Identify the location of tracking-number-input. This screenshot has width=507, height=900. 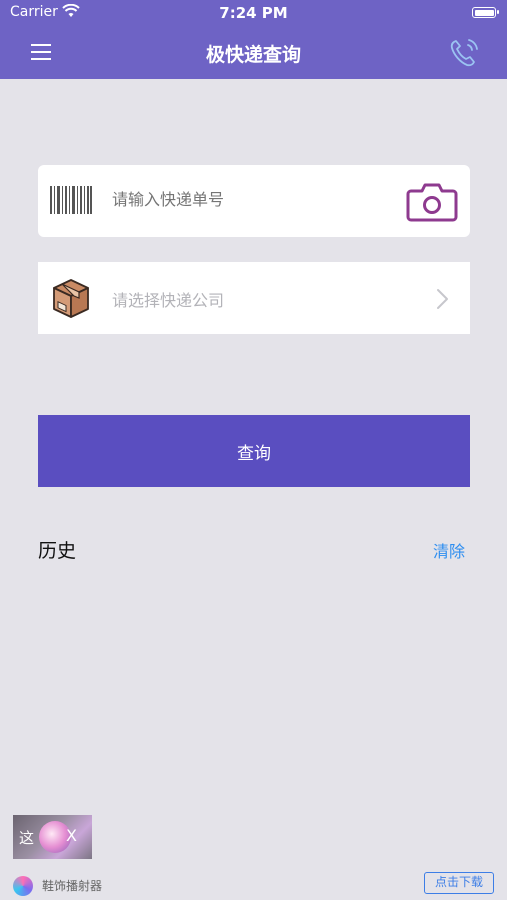
(252, 199).